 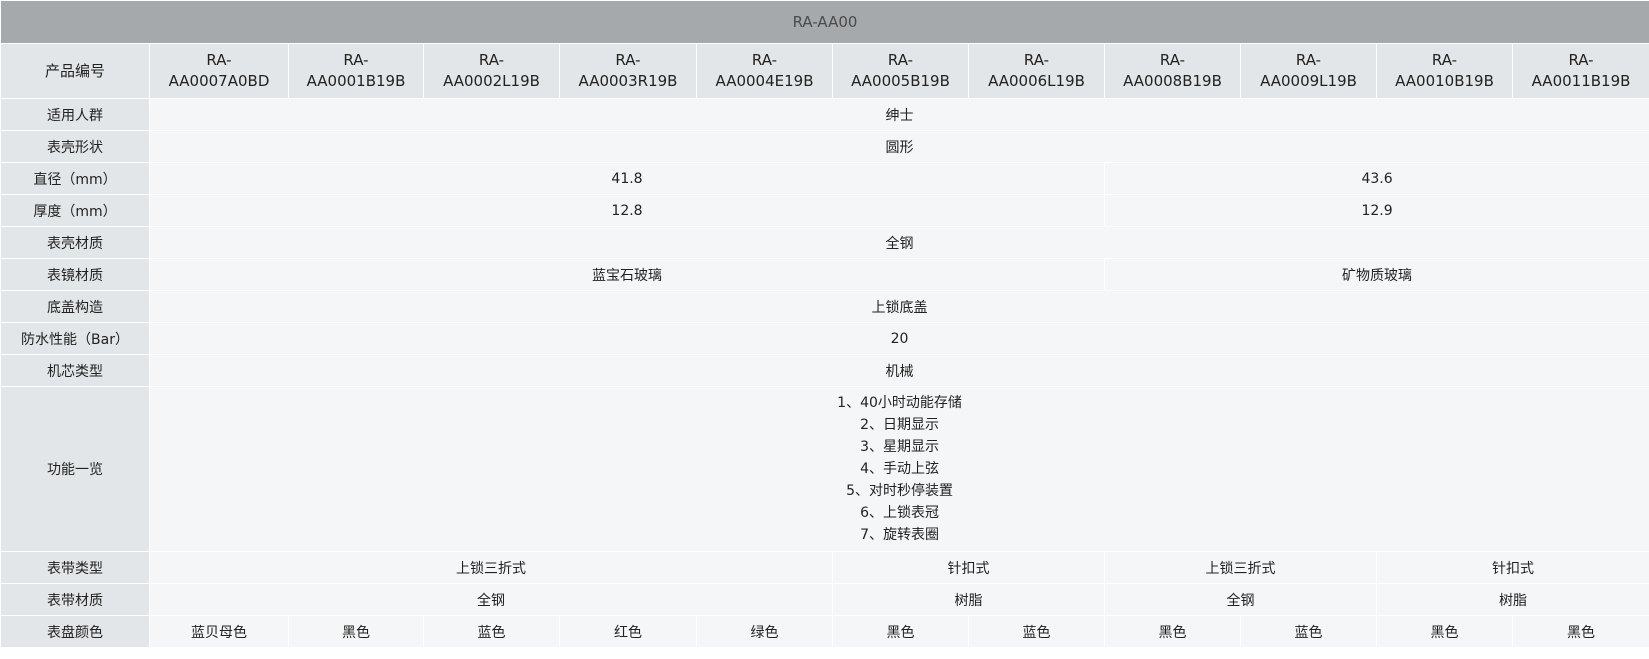 I want to click on model-code-line: AA0007A0BD, so click(x=219, y=81).